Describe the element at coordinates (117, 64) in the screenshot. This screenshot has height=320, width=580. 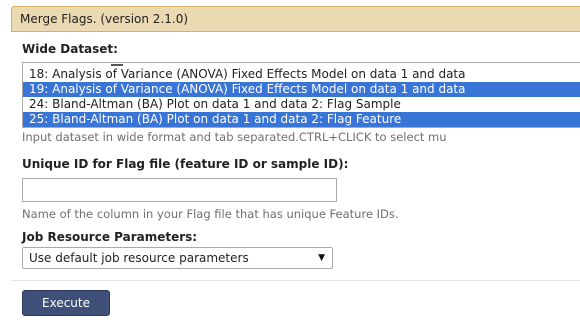
I see `scrolled-text-fragment` at that location.